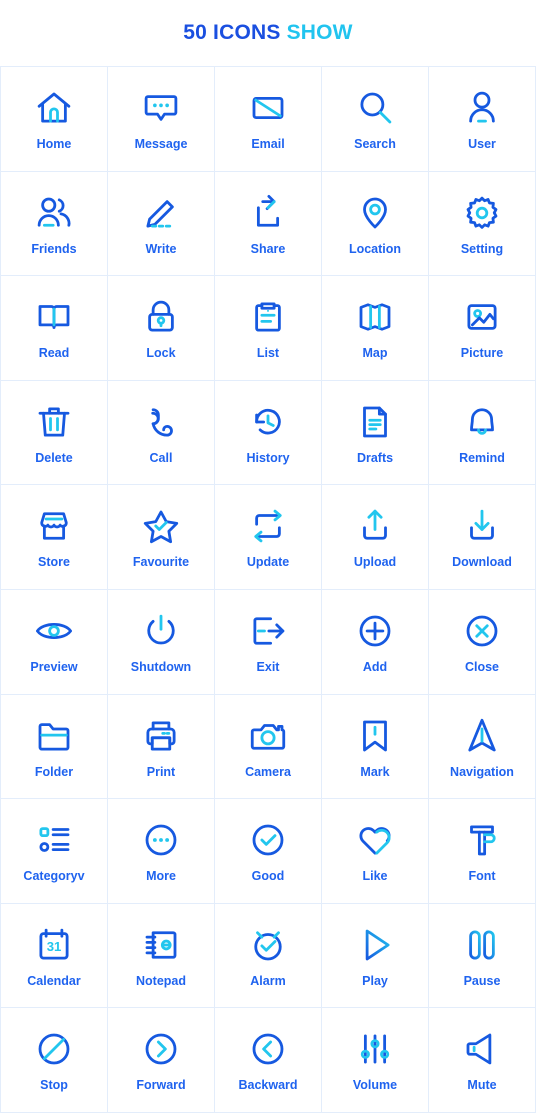  What do you see at coordinates (54, 217) in the screenshot?
I see `friends-icon` at bounding box center [54, 217].